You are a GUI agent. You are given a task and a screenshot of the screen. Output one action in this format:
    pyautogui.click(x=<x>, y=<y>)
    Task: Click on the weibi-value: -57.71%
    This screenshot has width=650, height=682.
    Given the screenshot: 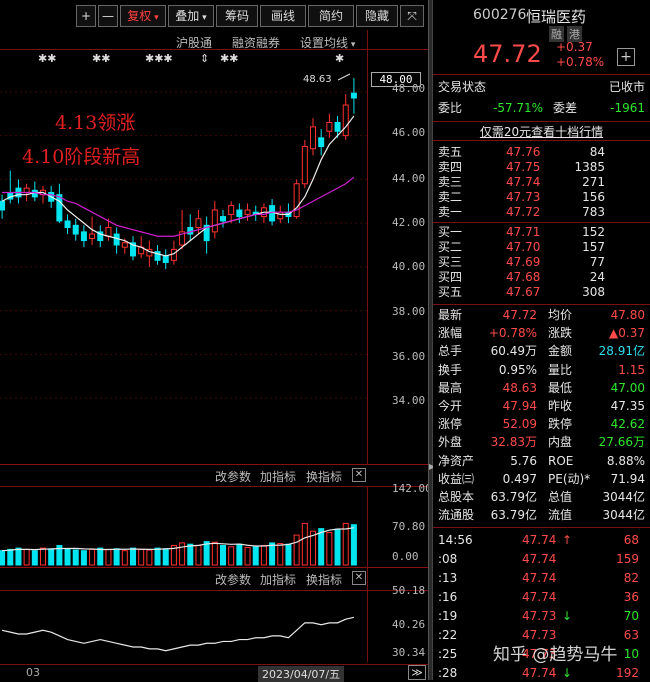 What is the action you would take?
    pyautogui.click(x=518, y=108)
    